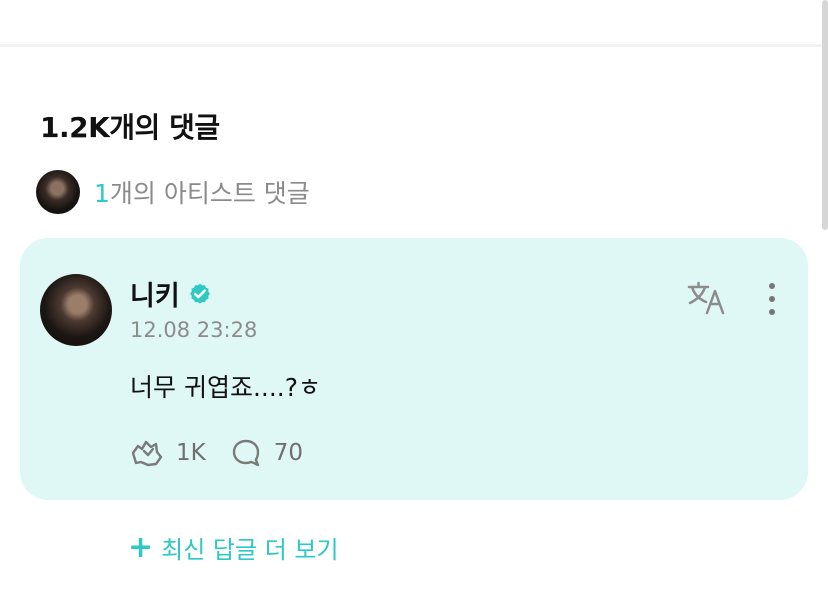 This screenshot has width=828, height=615. Describe the element at coordinates (288, 453) in the screenshot. I see `reply-count: 70` at that location.